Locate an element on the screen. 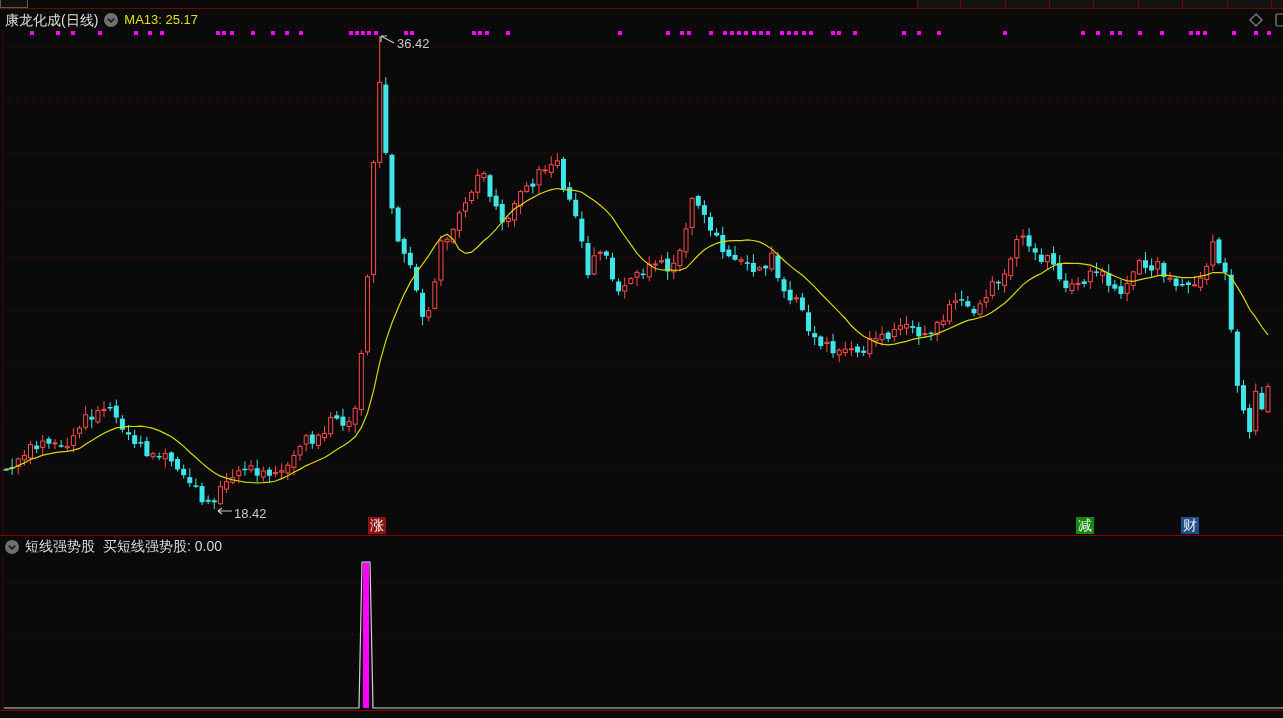 The image size is (1283, 718). indicator-name: 短线强势股 is located at coordinates (60, 546).